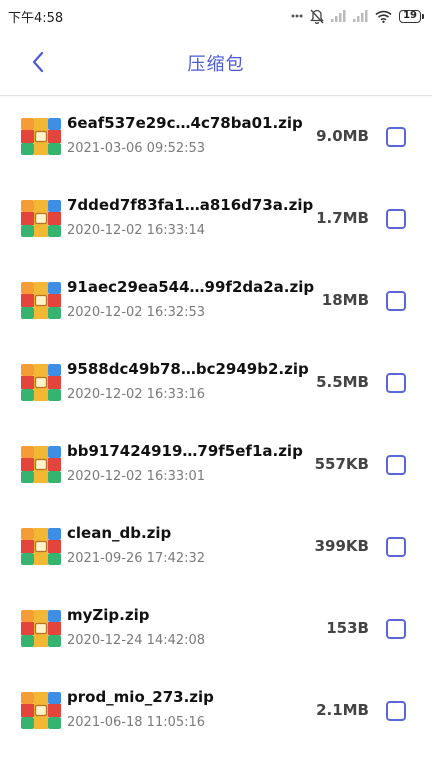 The height and width of the screenshot is (768, 432). I want to click on file-size: 18MB, so click(345, 300).